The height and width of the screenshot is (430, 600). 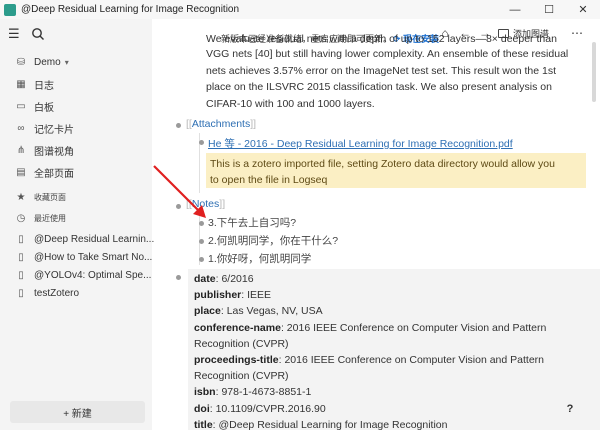 I want to click on attachments-label: [[Attachments]], so click(x=221, y=124).